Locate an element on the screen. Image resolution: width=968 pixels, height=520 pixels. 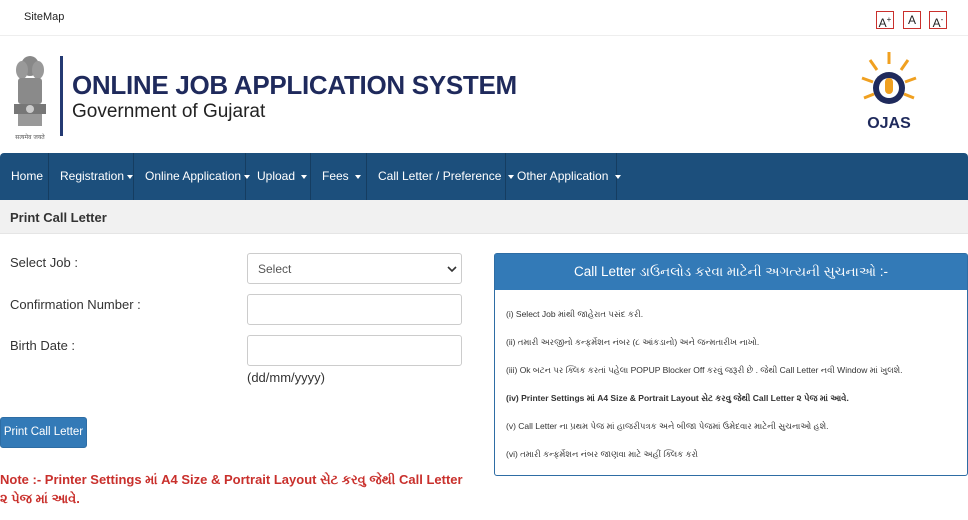
font-increase-sup: + is located at coordinates (889, 19).